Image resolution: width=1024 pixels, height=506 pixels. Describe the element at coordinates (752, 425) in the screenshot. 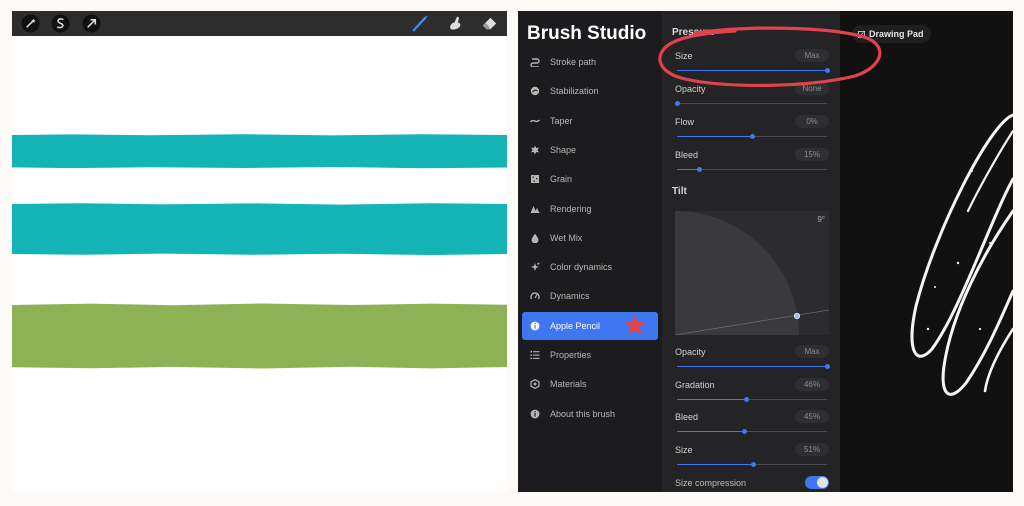

I see `tilt-bleed-row: Bleed 45%` at that location.